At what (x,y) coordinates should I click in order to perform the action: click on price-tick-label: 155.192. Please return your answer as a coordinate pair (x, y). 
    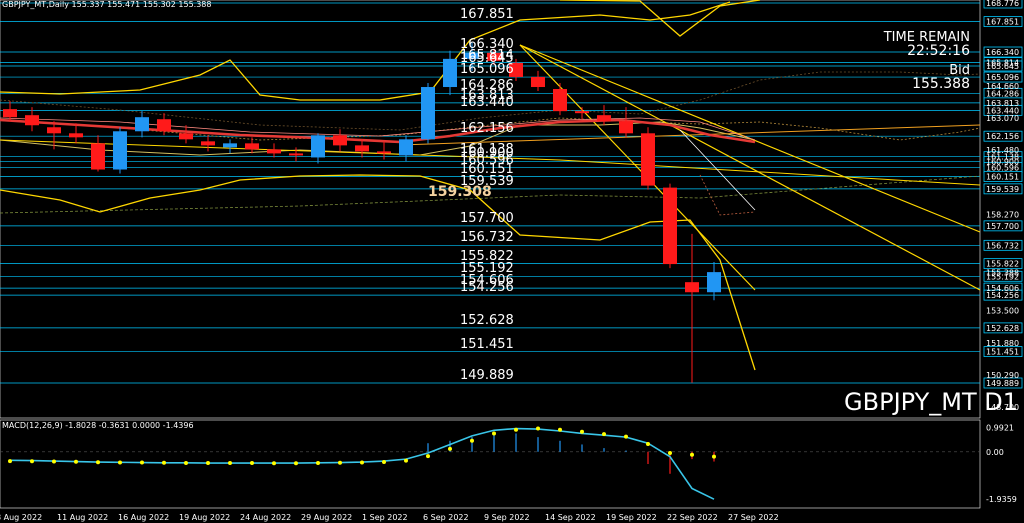
    Looking at the image, I should click on (1002, 276).